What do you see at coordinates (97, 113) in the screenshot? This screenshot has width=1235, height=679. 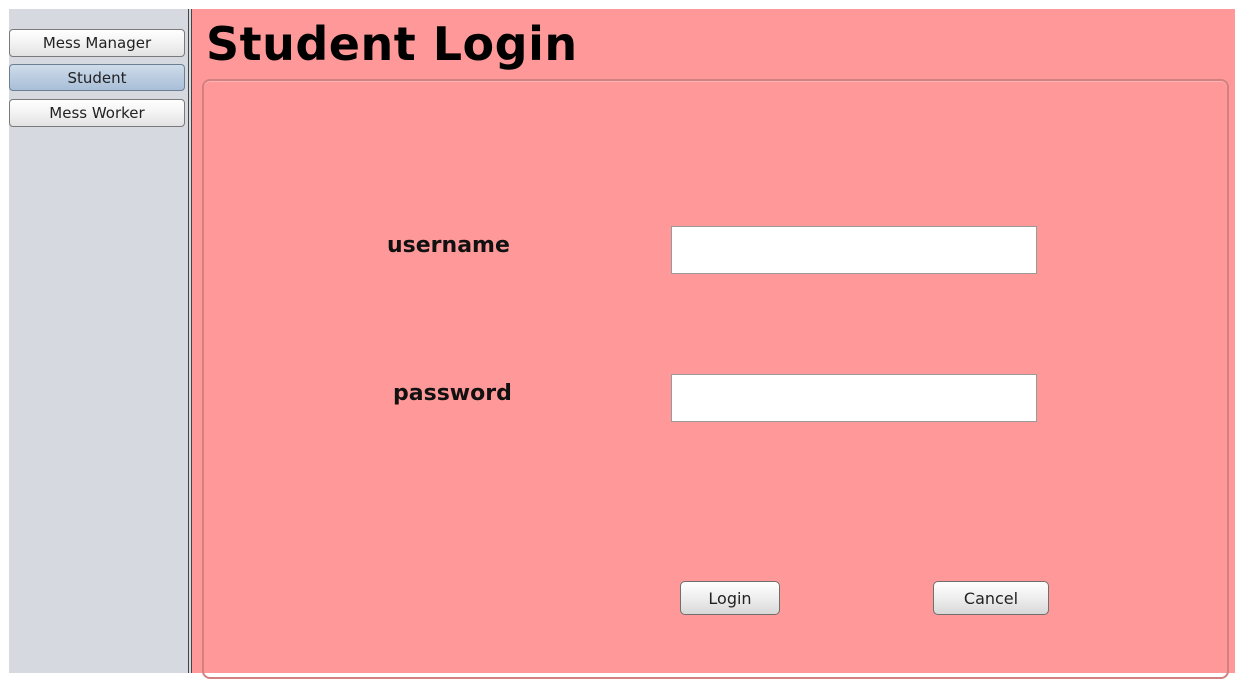 I see `sidebar-item-mess-worker: Mess Worker` at bounding box center [97, 113].